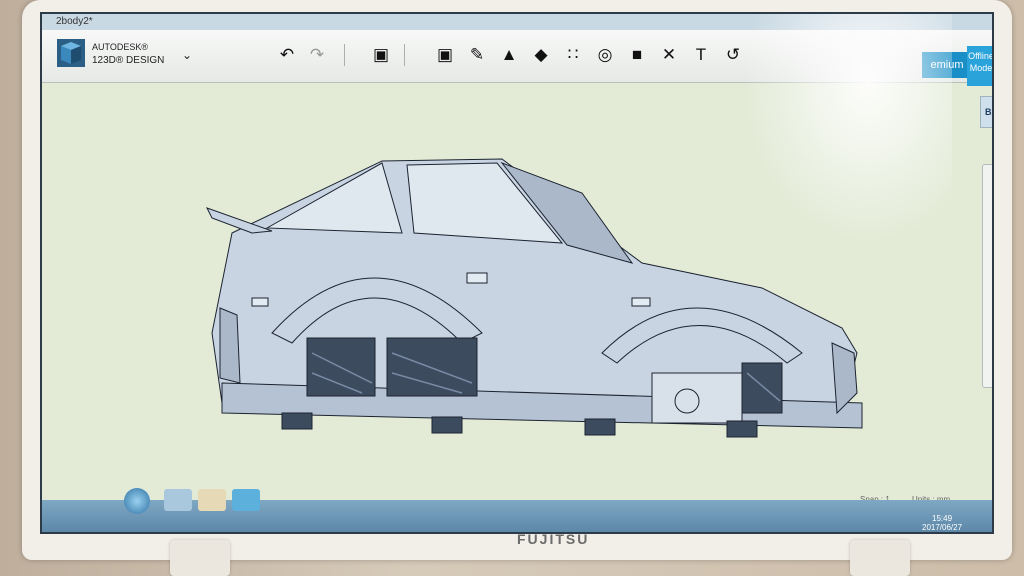  Describe the element at coordinates (317, 55) in the screenshot. I see `redo-arrow-icon: ↷` at that location.